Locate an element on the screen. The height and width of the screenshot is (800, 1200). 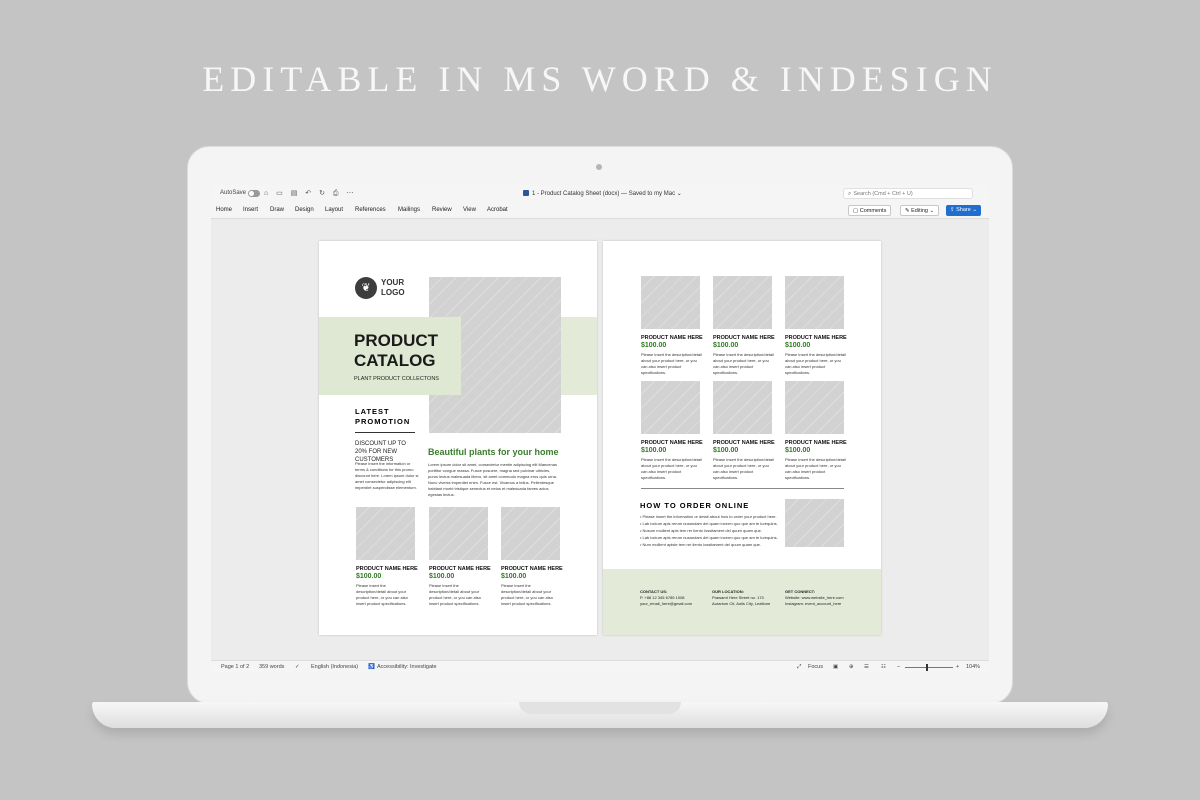
logo-text: YOUR LOGO is located at coordinates (393, 287).